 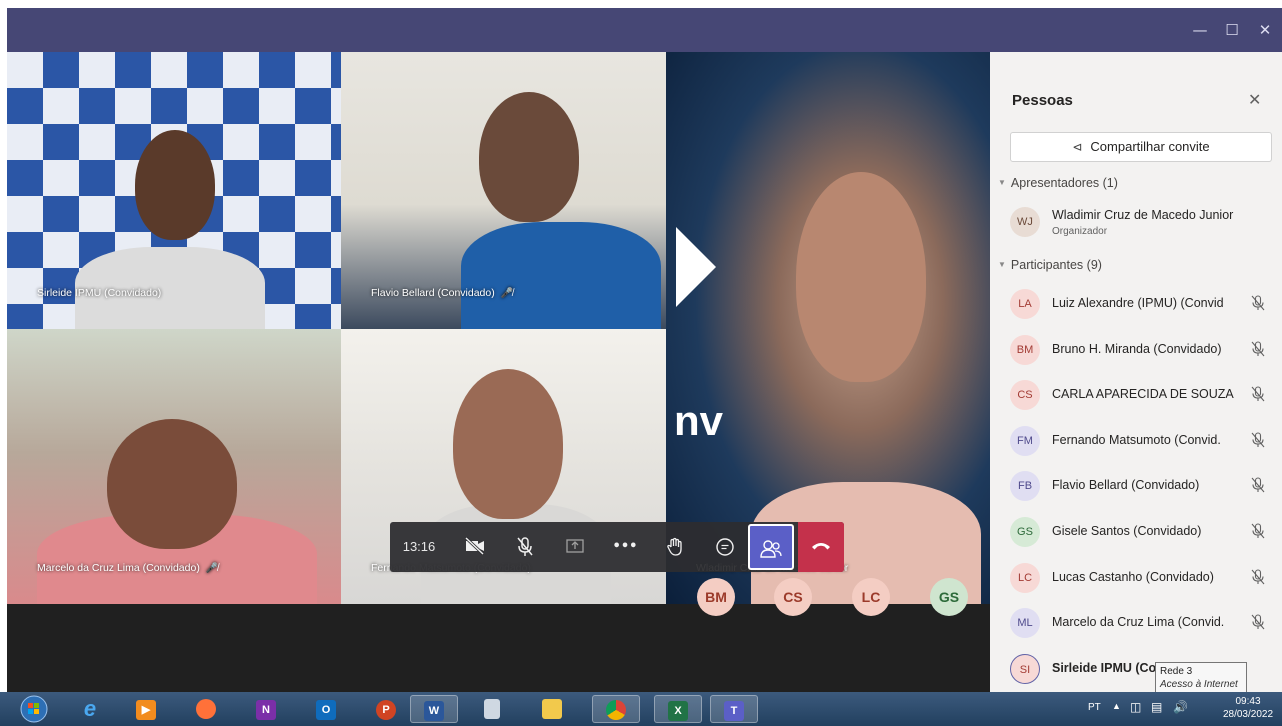 What do you see at coordinates (212, 568) in the screenshot?
I see `mic-off-icon: 🎤̸` at bounding box center [212, 568].